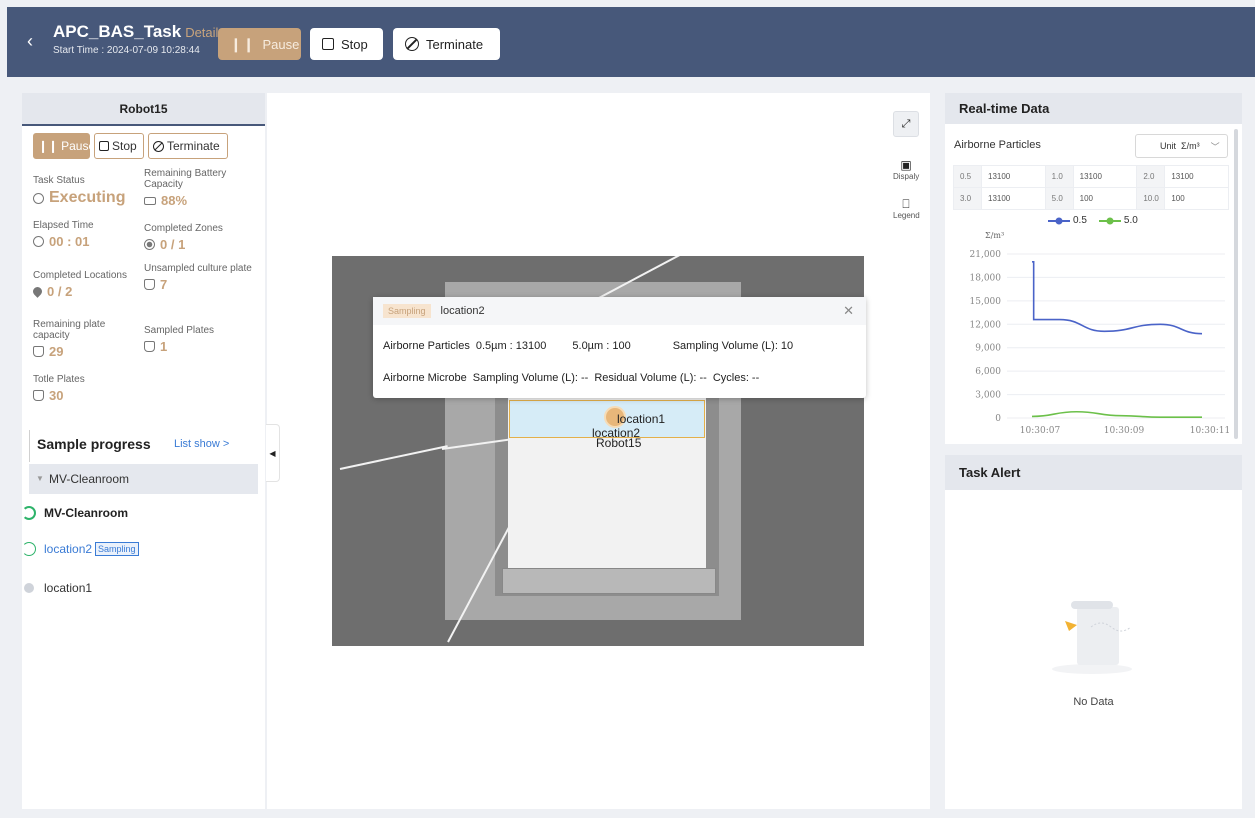 The height and width of the screenshot is (818, 1255). I want to click on map-scan-streak, so click(393, 457).